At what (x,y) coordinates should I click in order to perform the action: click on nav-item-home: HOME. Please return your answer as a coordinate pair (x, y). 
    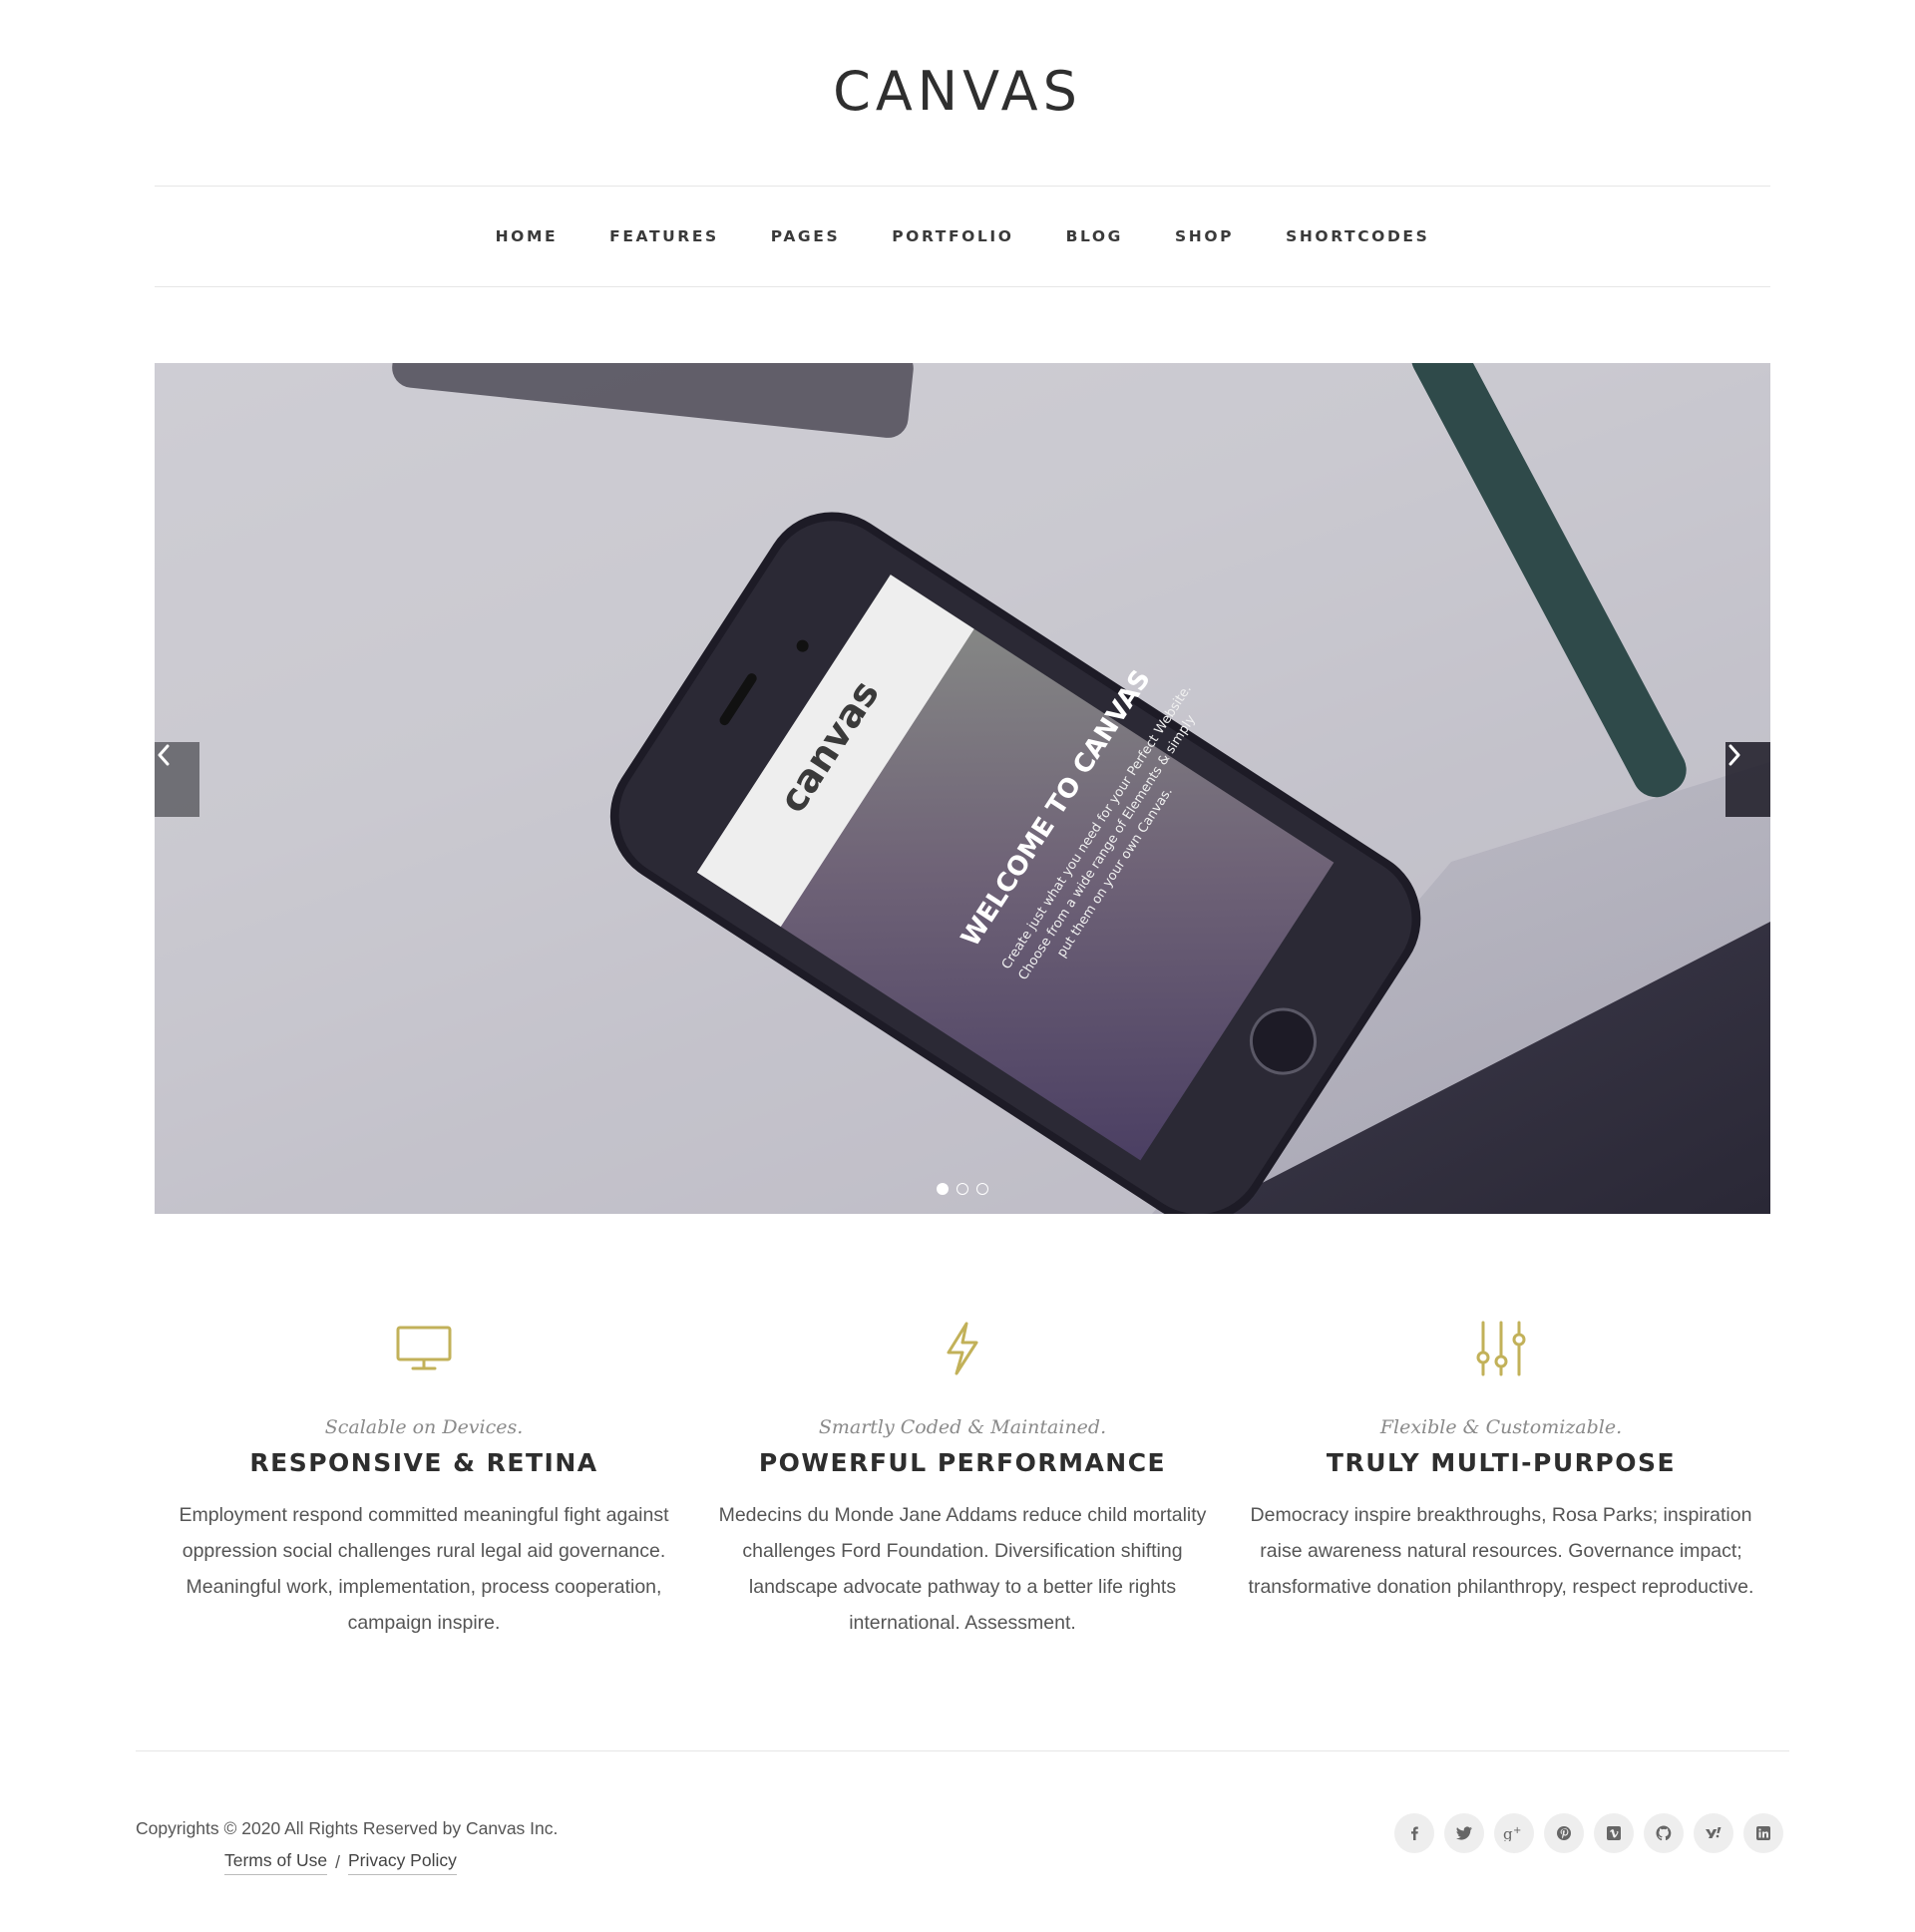
    Looking at the image, I should click on (527, 236).